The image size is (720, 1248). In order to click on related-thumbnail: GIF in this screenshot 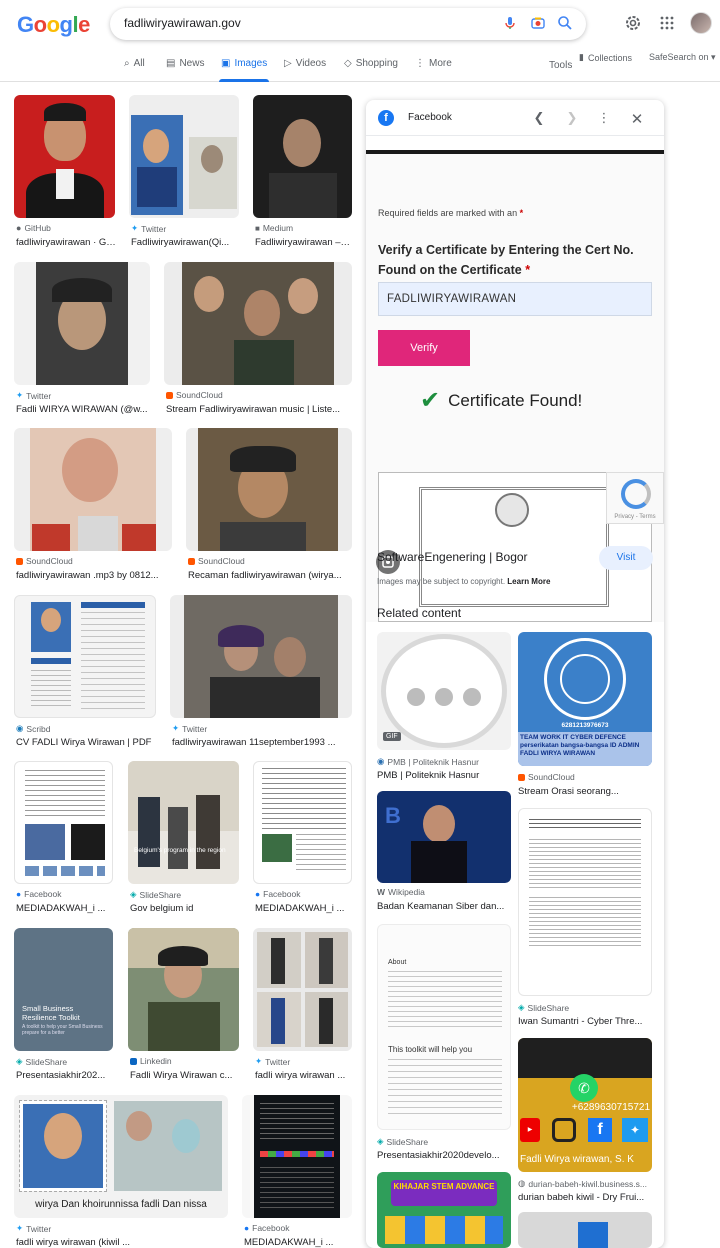, I will do `click(444, 691)`.